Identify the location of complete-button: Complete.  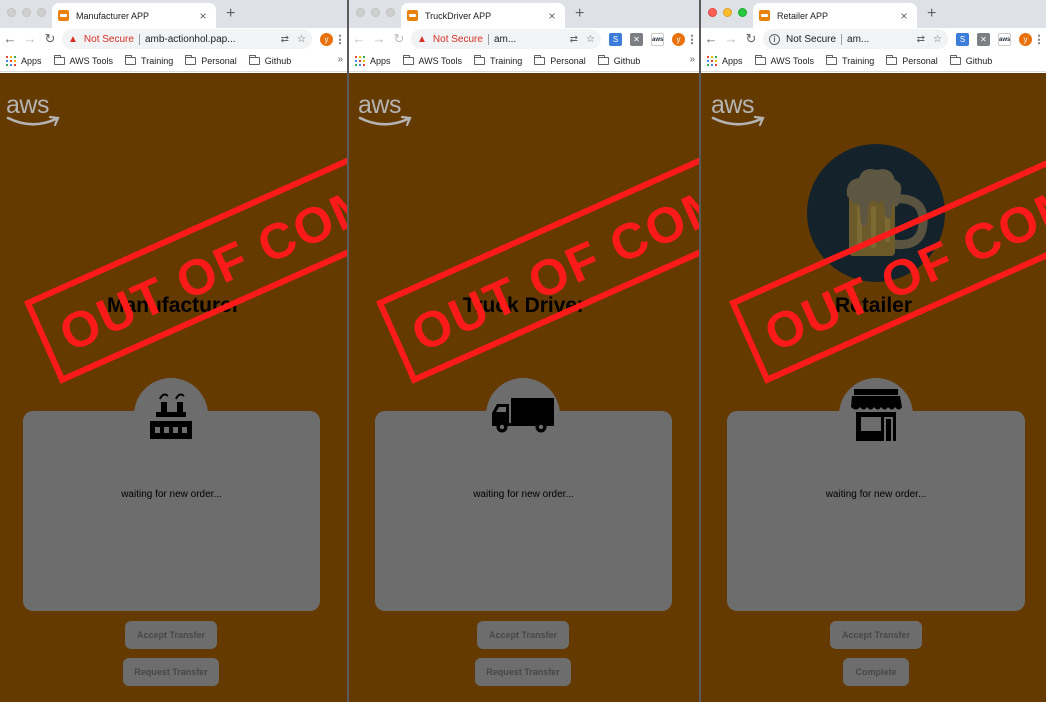
(876, 672).